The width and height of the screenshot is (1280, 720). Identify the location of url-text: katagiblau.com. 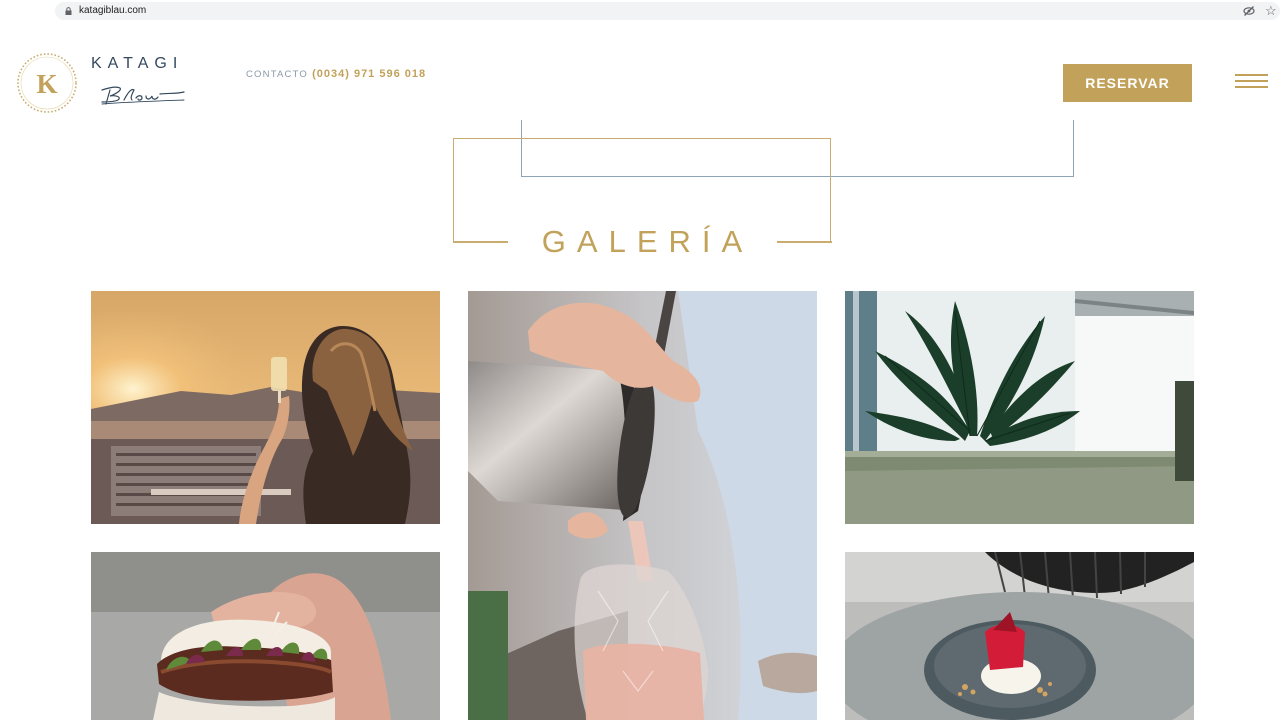
(112, 10).